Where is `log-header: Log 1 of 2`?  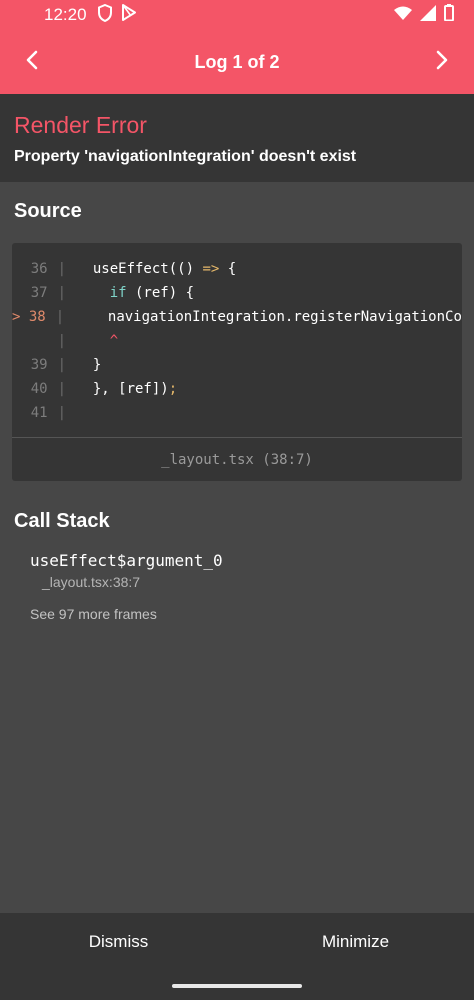
log-header: Log 1 of 2 is located at coordinates (237, 62).